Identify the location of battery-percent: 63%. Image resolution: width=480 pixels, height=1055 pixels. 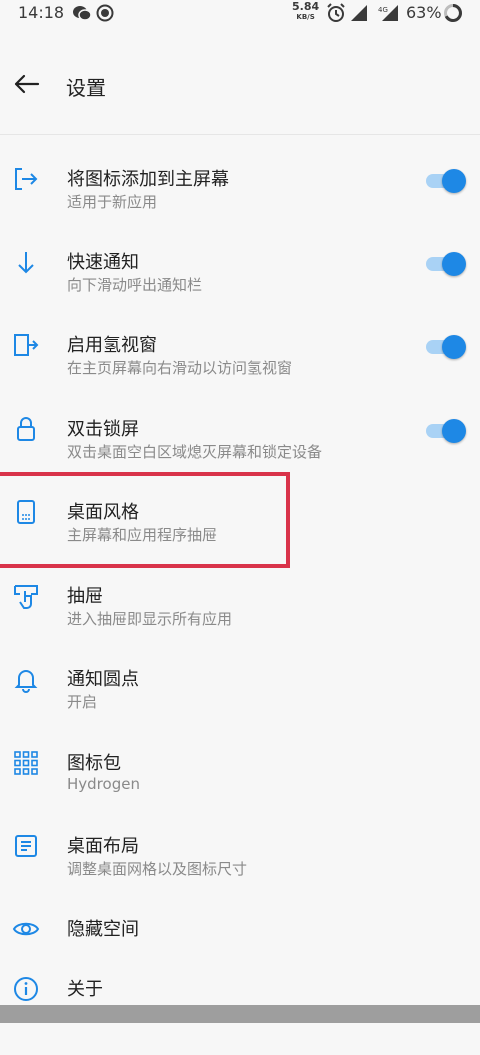
(424, 12).